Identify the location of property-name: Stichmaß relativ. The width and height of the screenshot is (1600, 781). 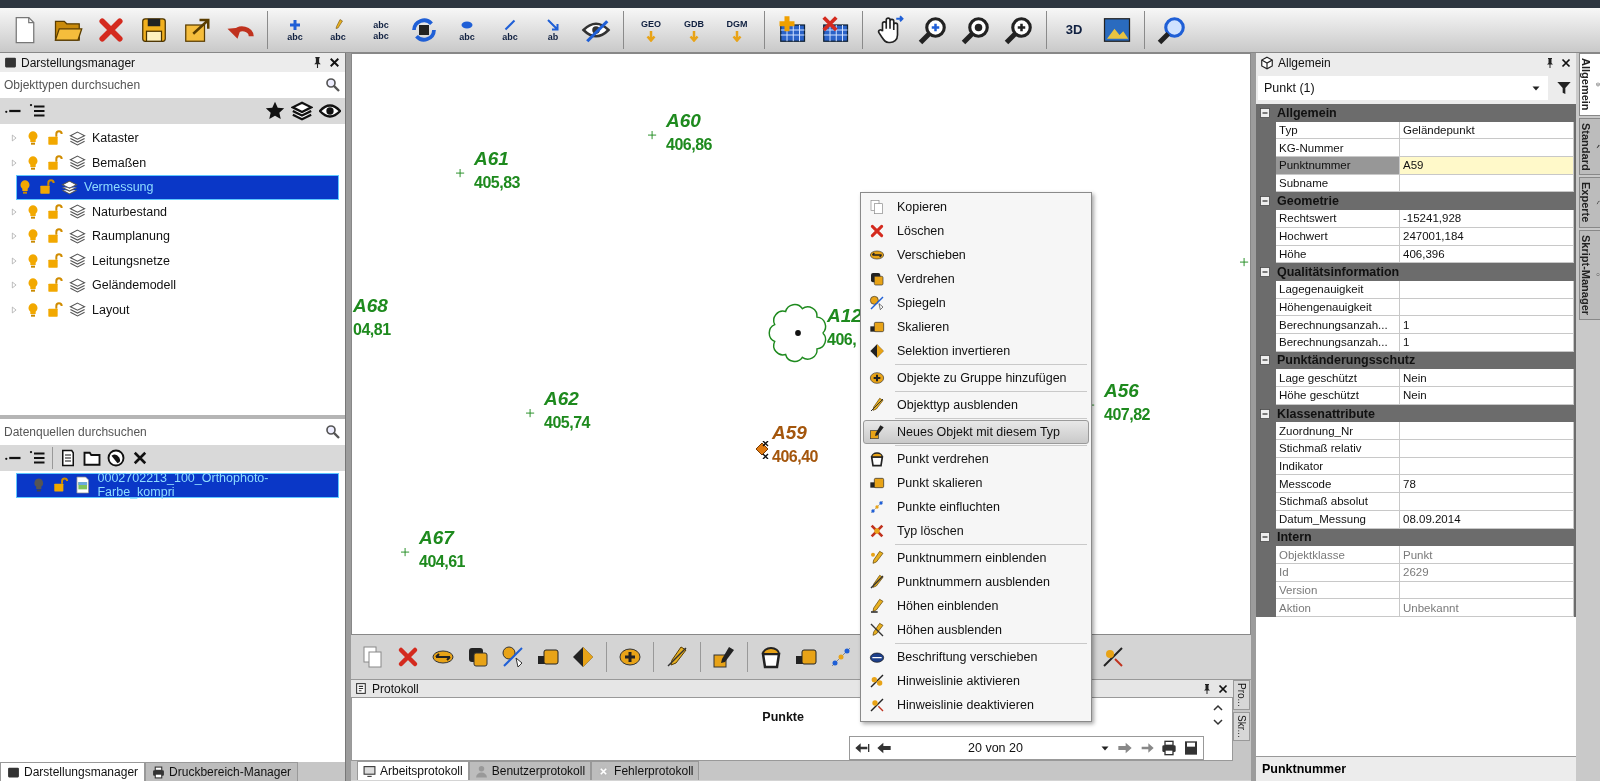
(1338, 449).